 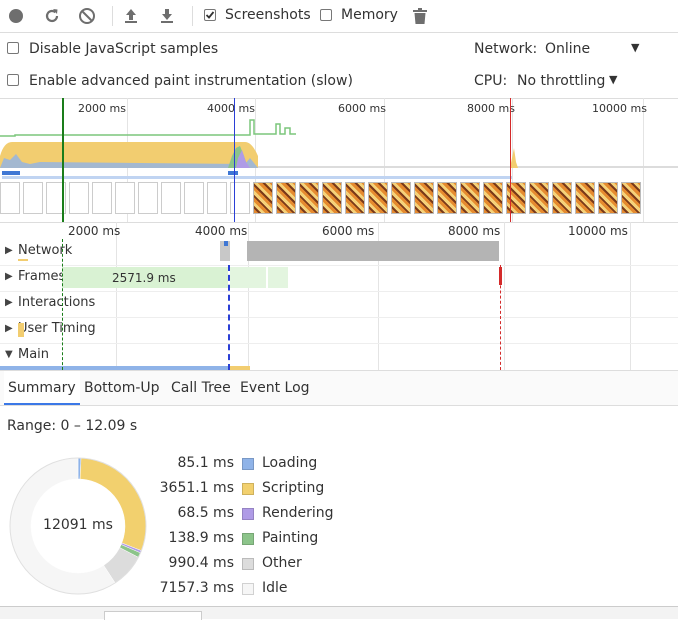 I want to click on legend-value: 138.9 ms, so click(x=201, y=538).